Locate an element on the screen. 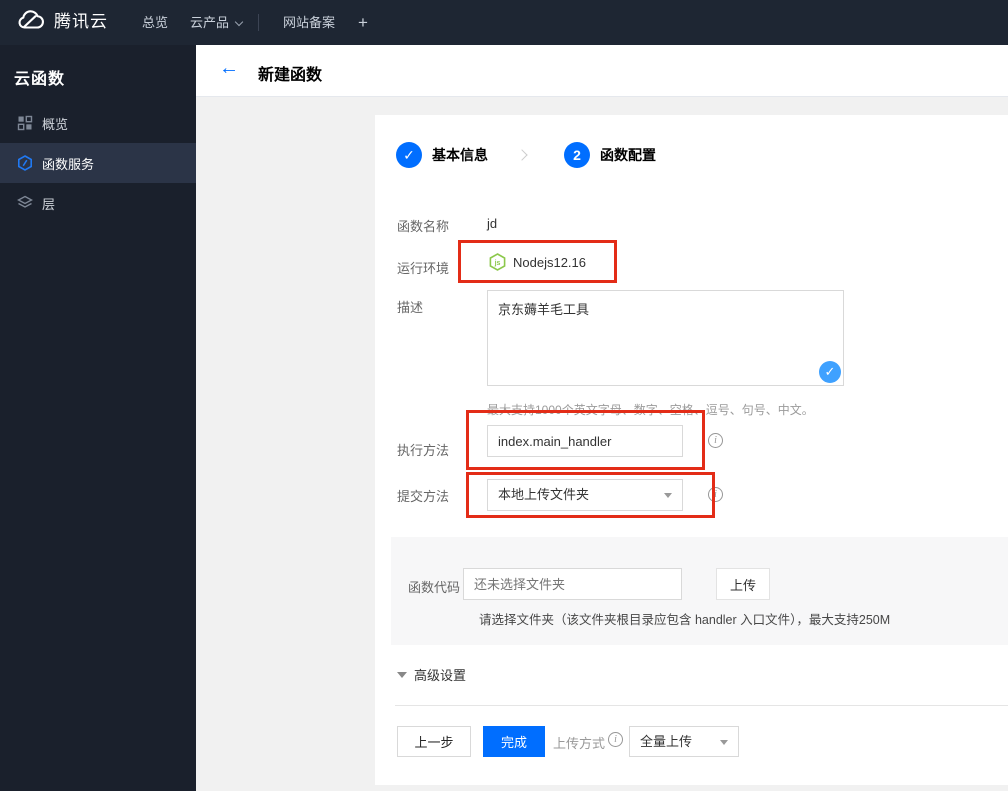  content-header: ← 新建函数 is located at coordinates (602, 71).